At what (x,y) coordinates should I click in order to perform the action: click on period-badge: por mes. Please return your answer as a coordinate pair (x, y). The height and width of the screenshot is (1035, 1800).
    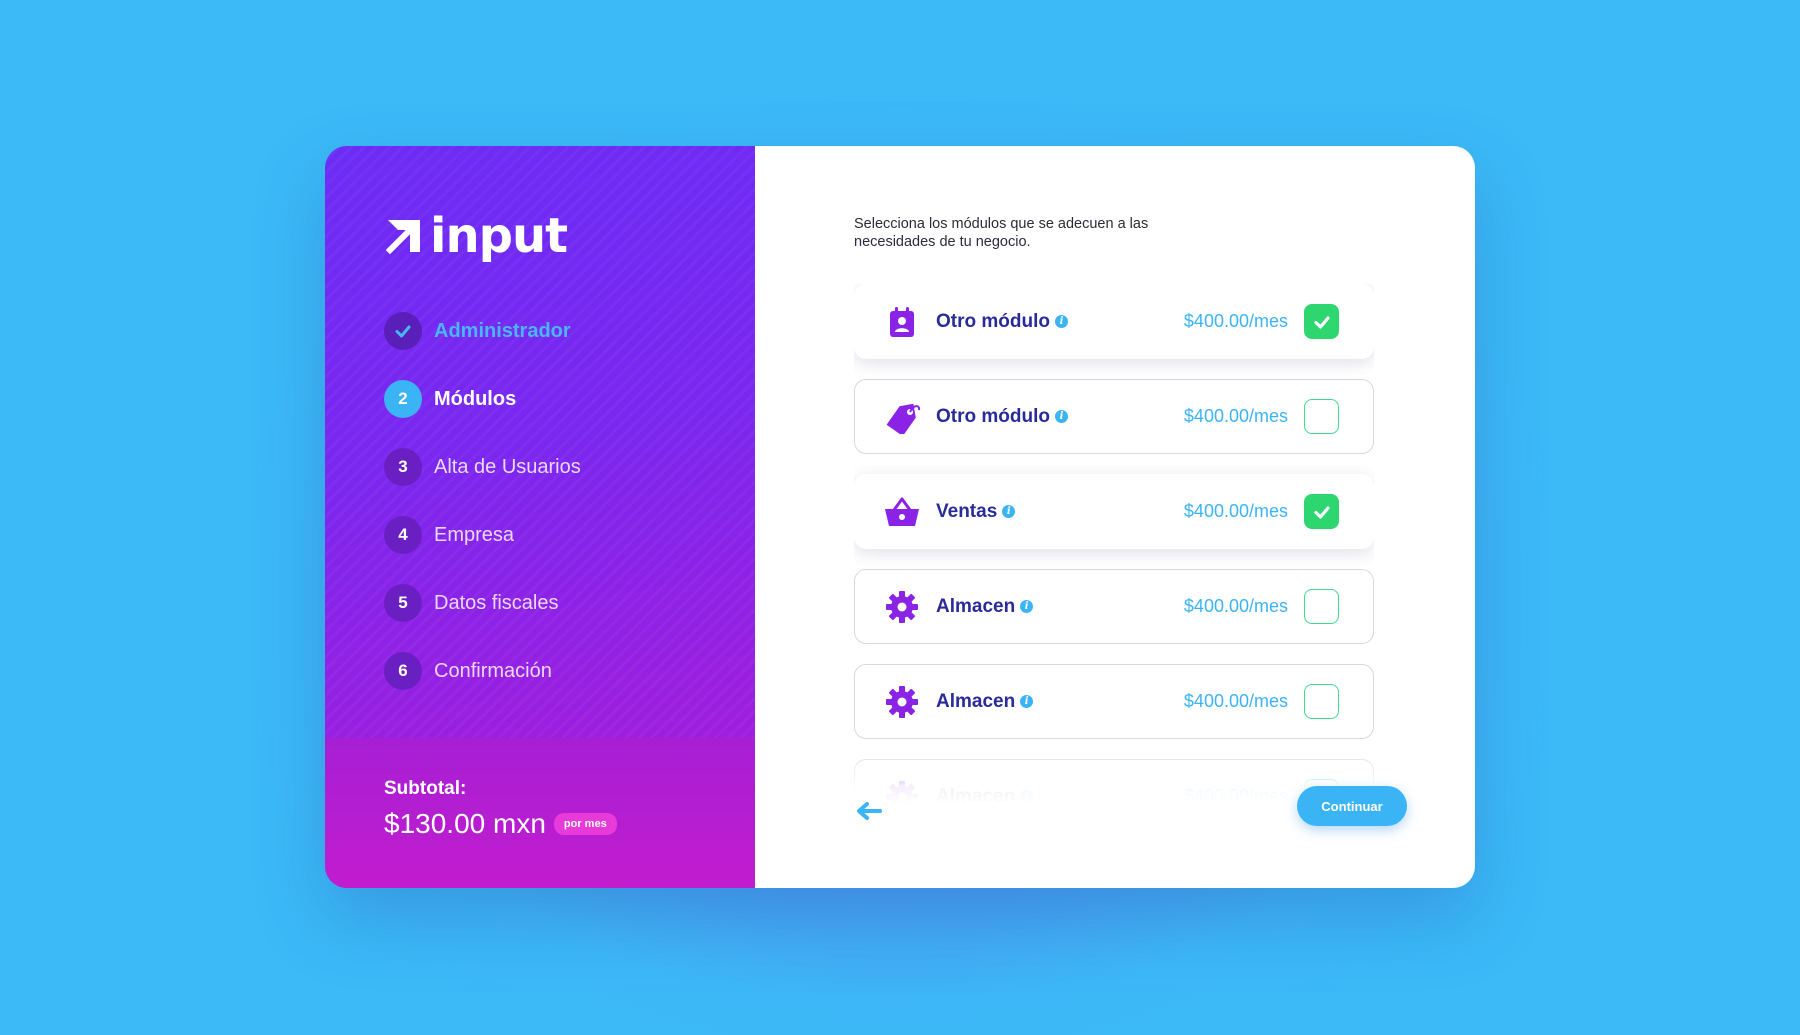
    Looking at the image, I should click on (585, 824).